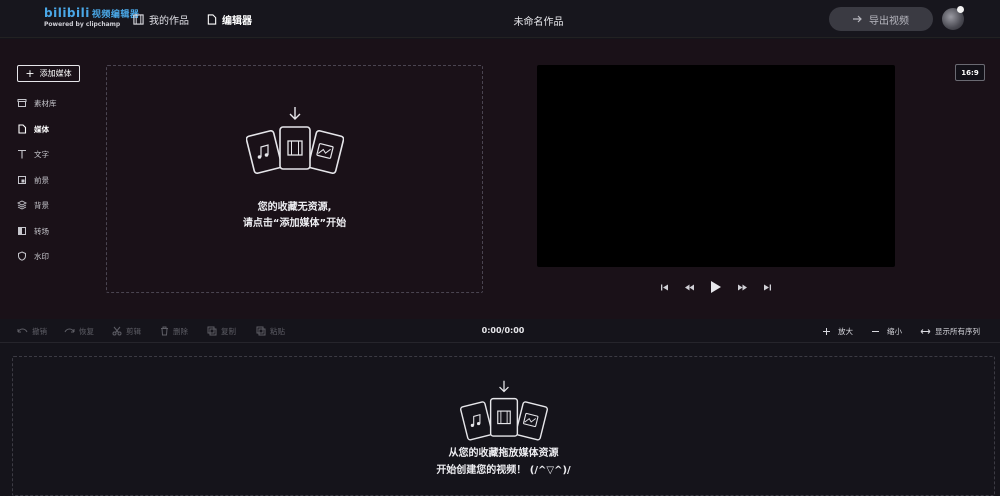  Describe the element at coordinates (716, 166) in the screenshot. I see `video-preview` at that location.